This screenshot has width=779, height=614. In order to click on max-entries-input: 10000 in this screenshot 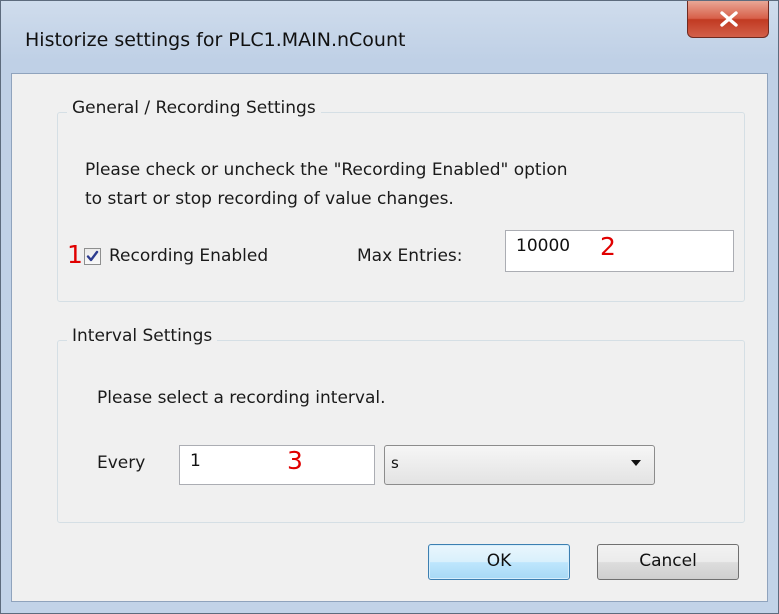, I will do `click(619, 251)`.